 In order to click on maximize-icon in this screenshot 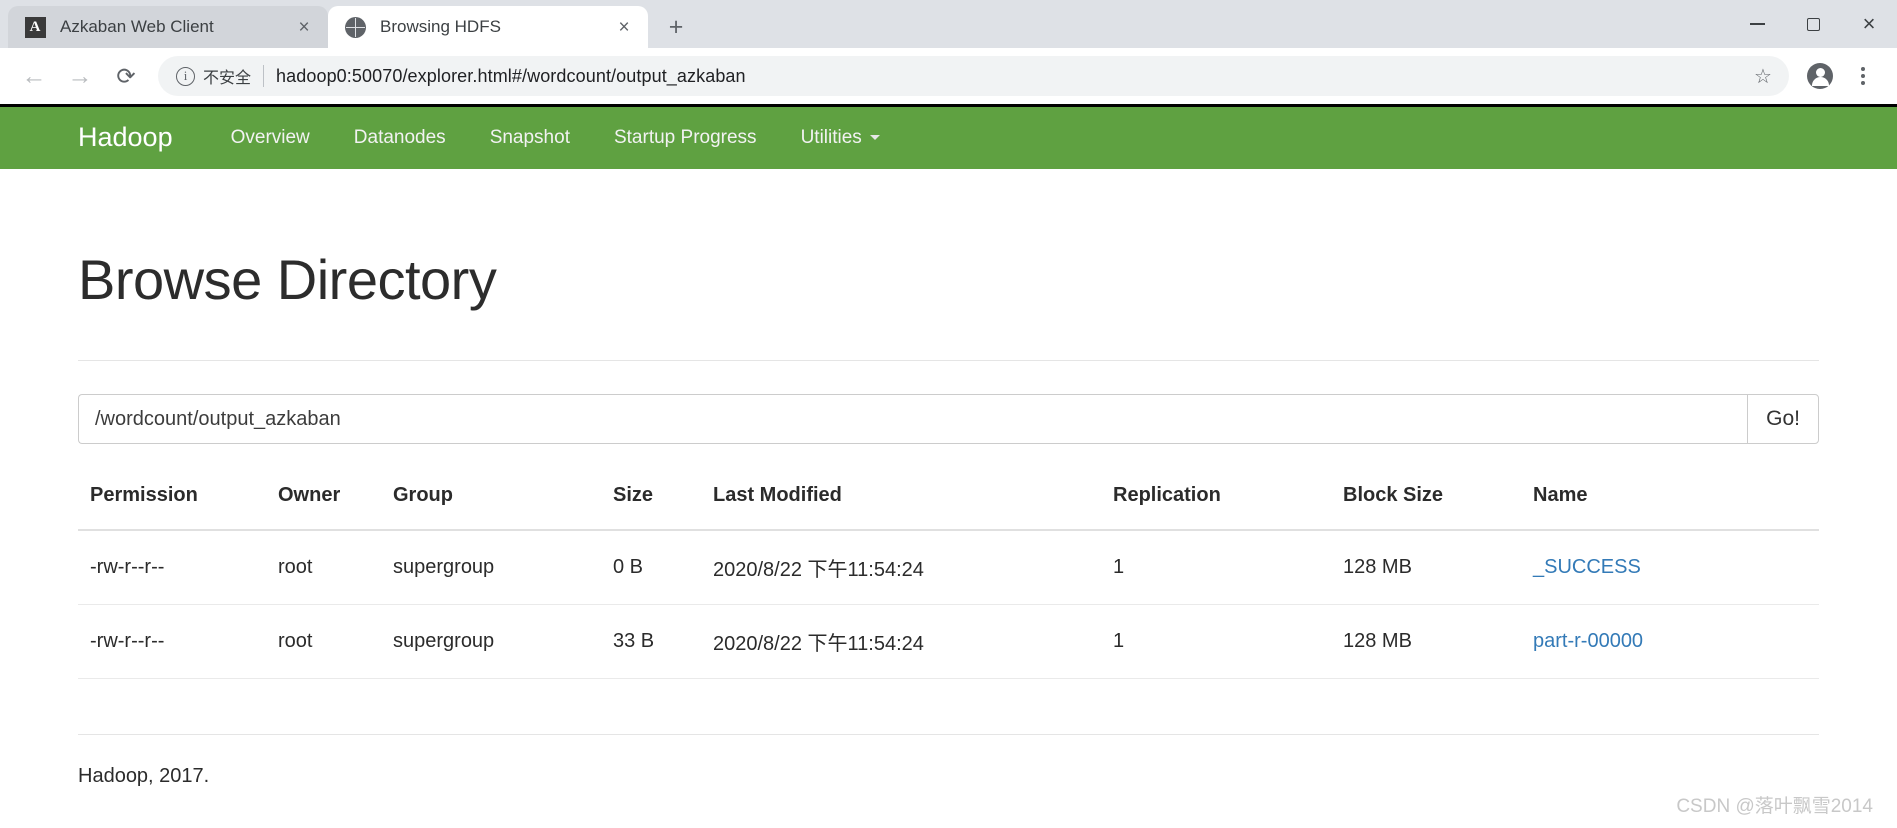, I will do `click(1813, 24)`.